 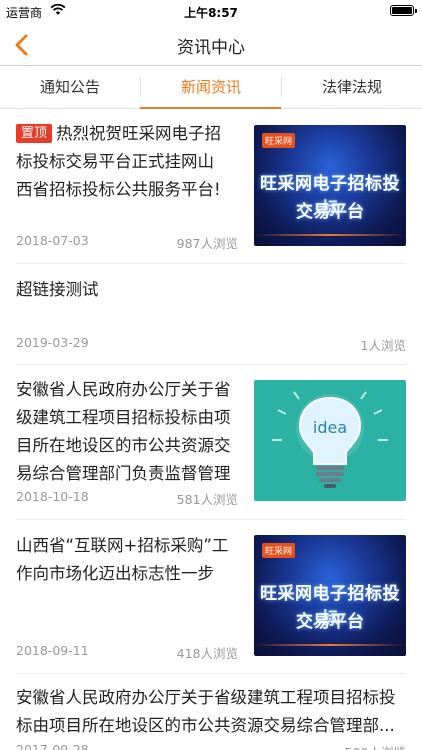 What do you see at coordinates (207, 243) in the screenshot?
I see `news-view-count: 987人浏览` at bounding box center [207, 243].